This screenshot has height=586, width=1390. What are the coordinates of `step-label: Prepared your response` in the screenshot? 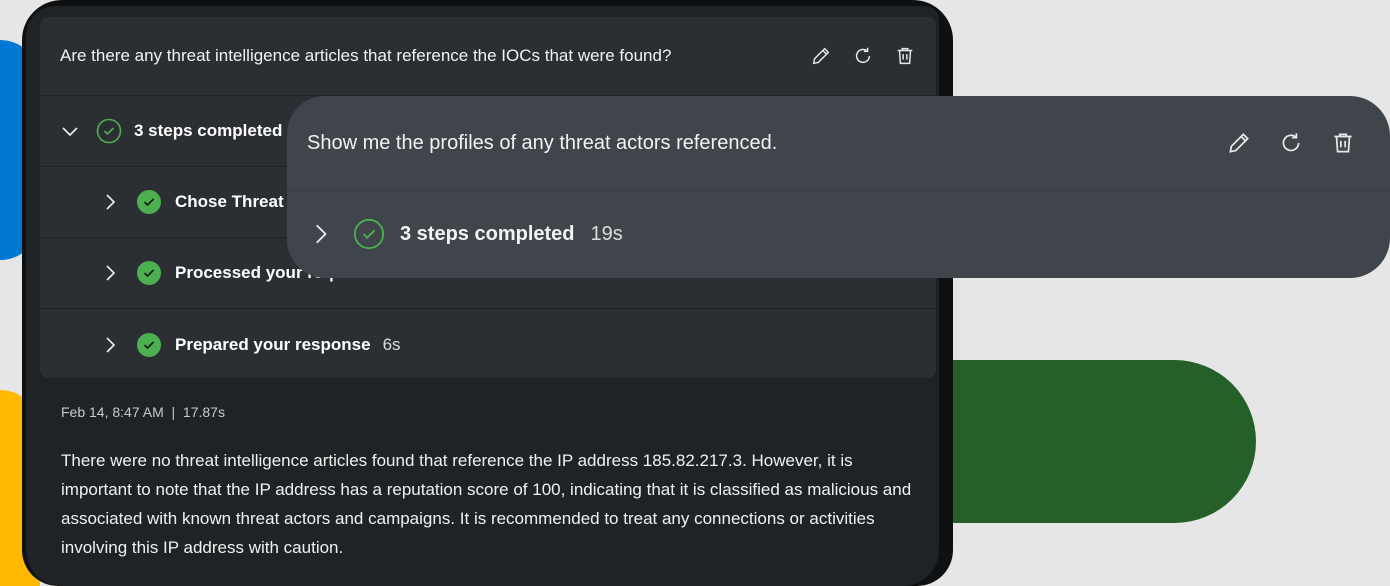 It's located at (273, 344).